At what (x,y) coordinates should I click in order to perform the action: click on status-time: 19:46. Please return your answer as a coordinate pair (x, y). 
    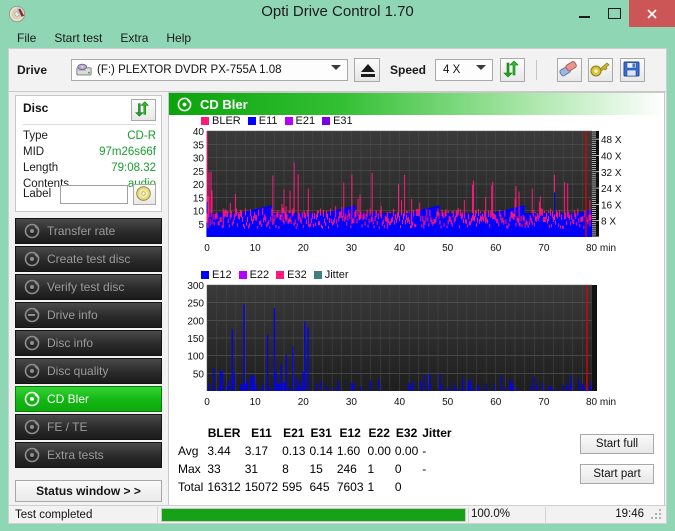
    Looking at the image, I should click on (629, 514).